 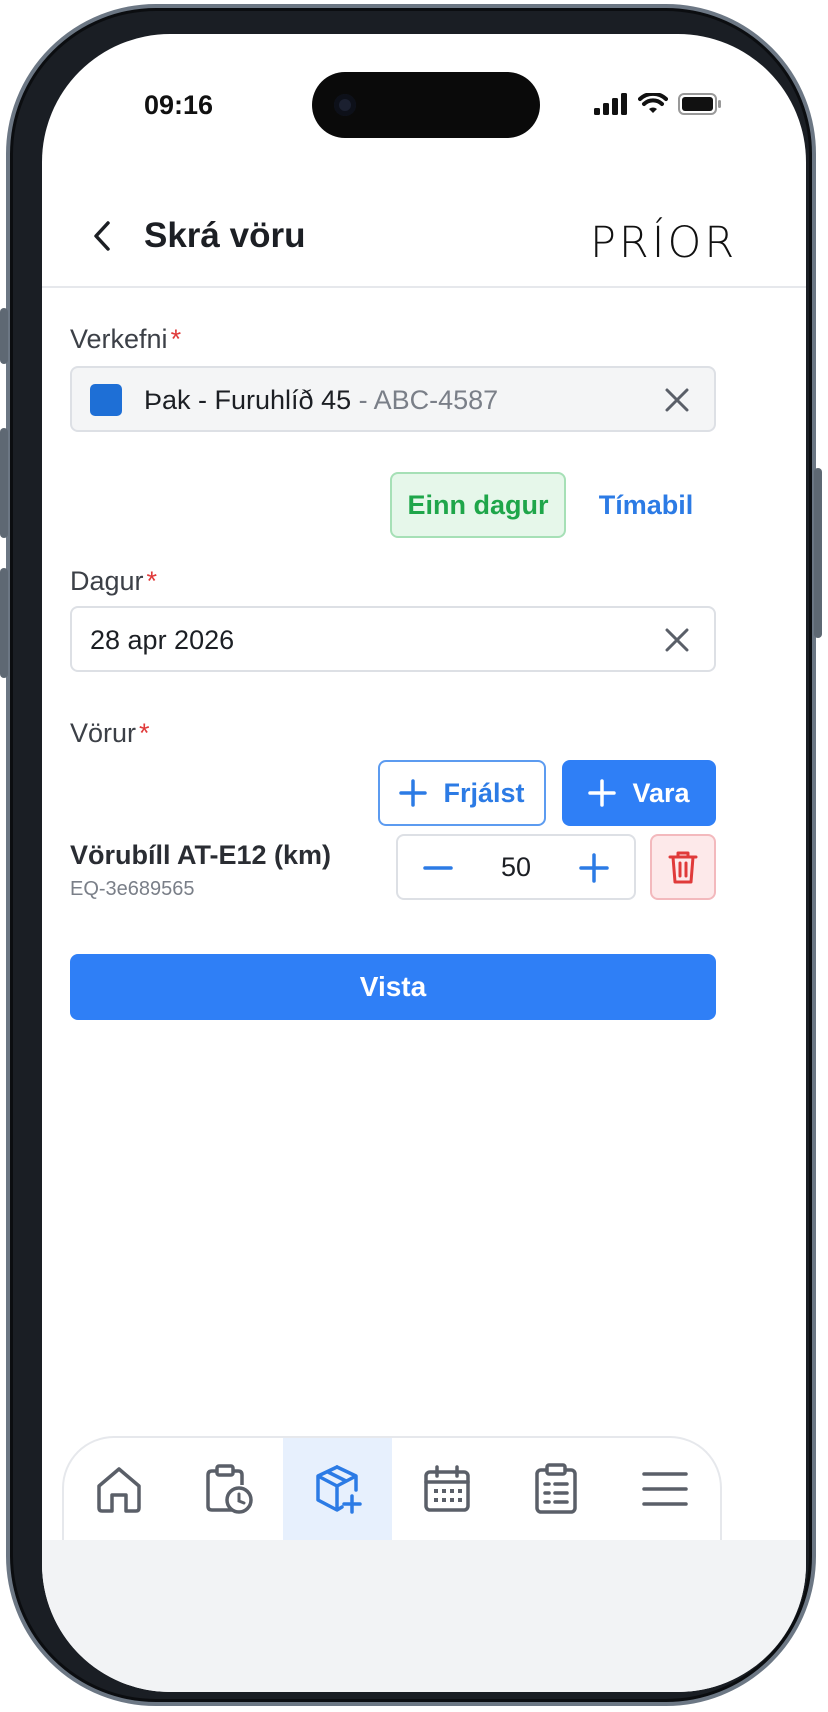 I want to click on volume-up-button, so click(x=4, y=483).